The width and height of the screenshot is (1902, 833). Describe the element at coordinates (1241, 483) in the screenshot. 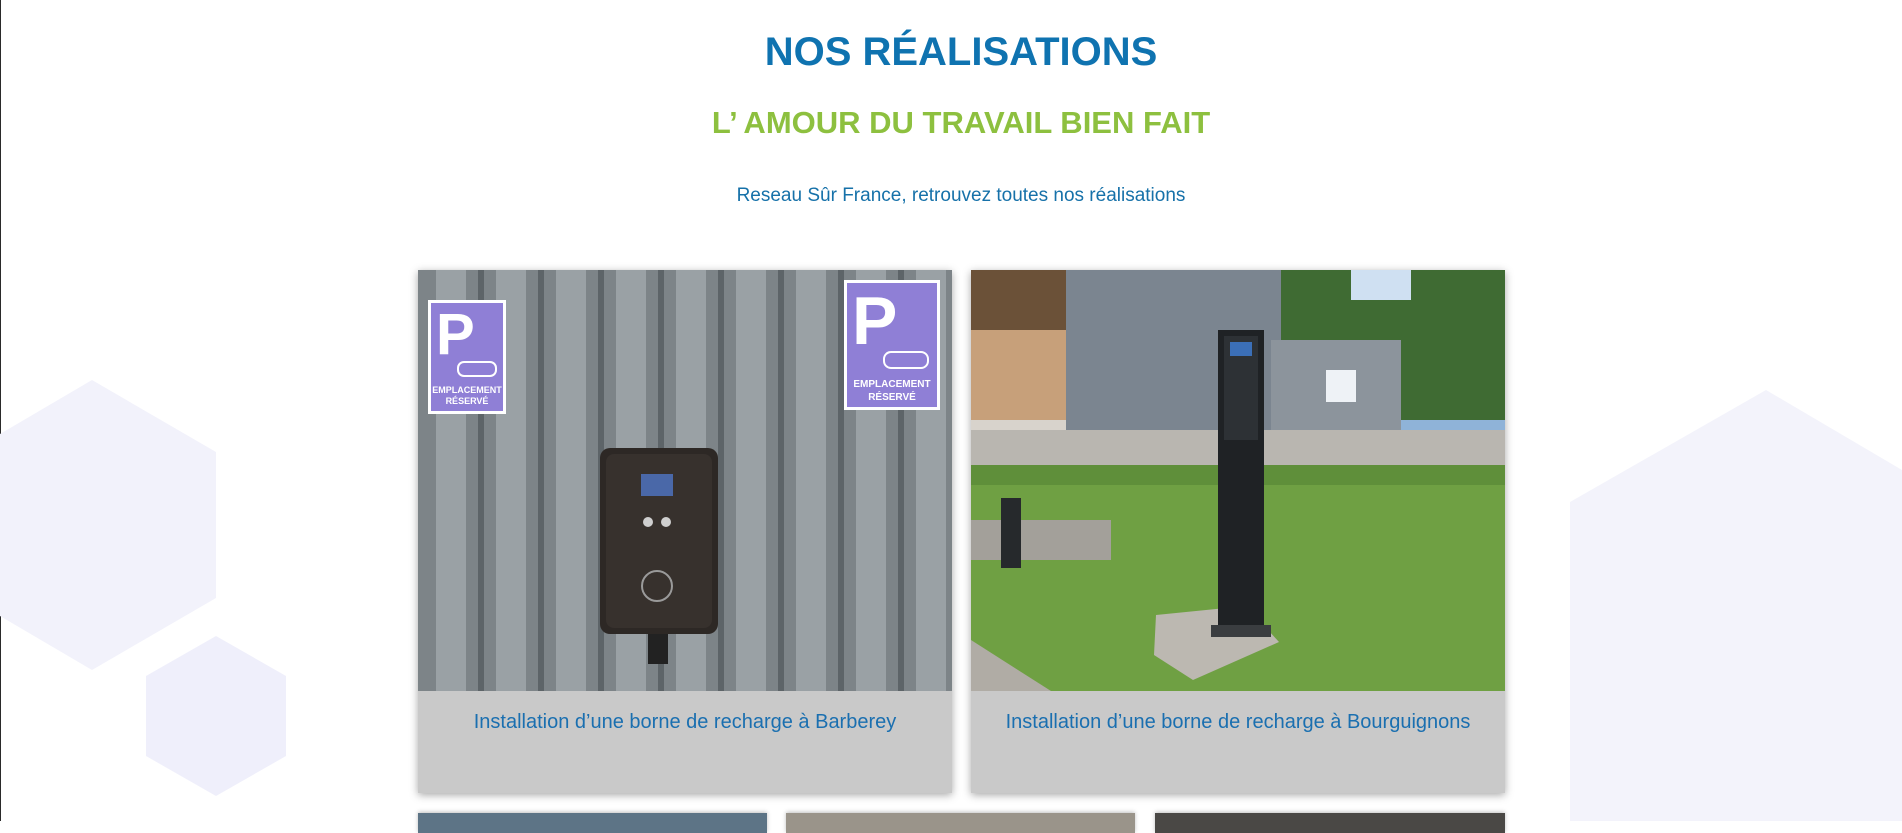

I see `pedestal-charger` at that location.